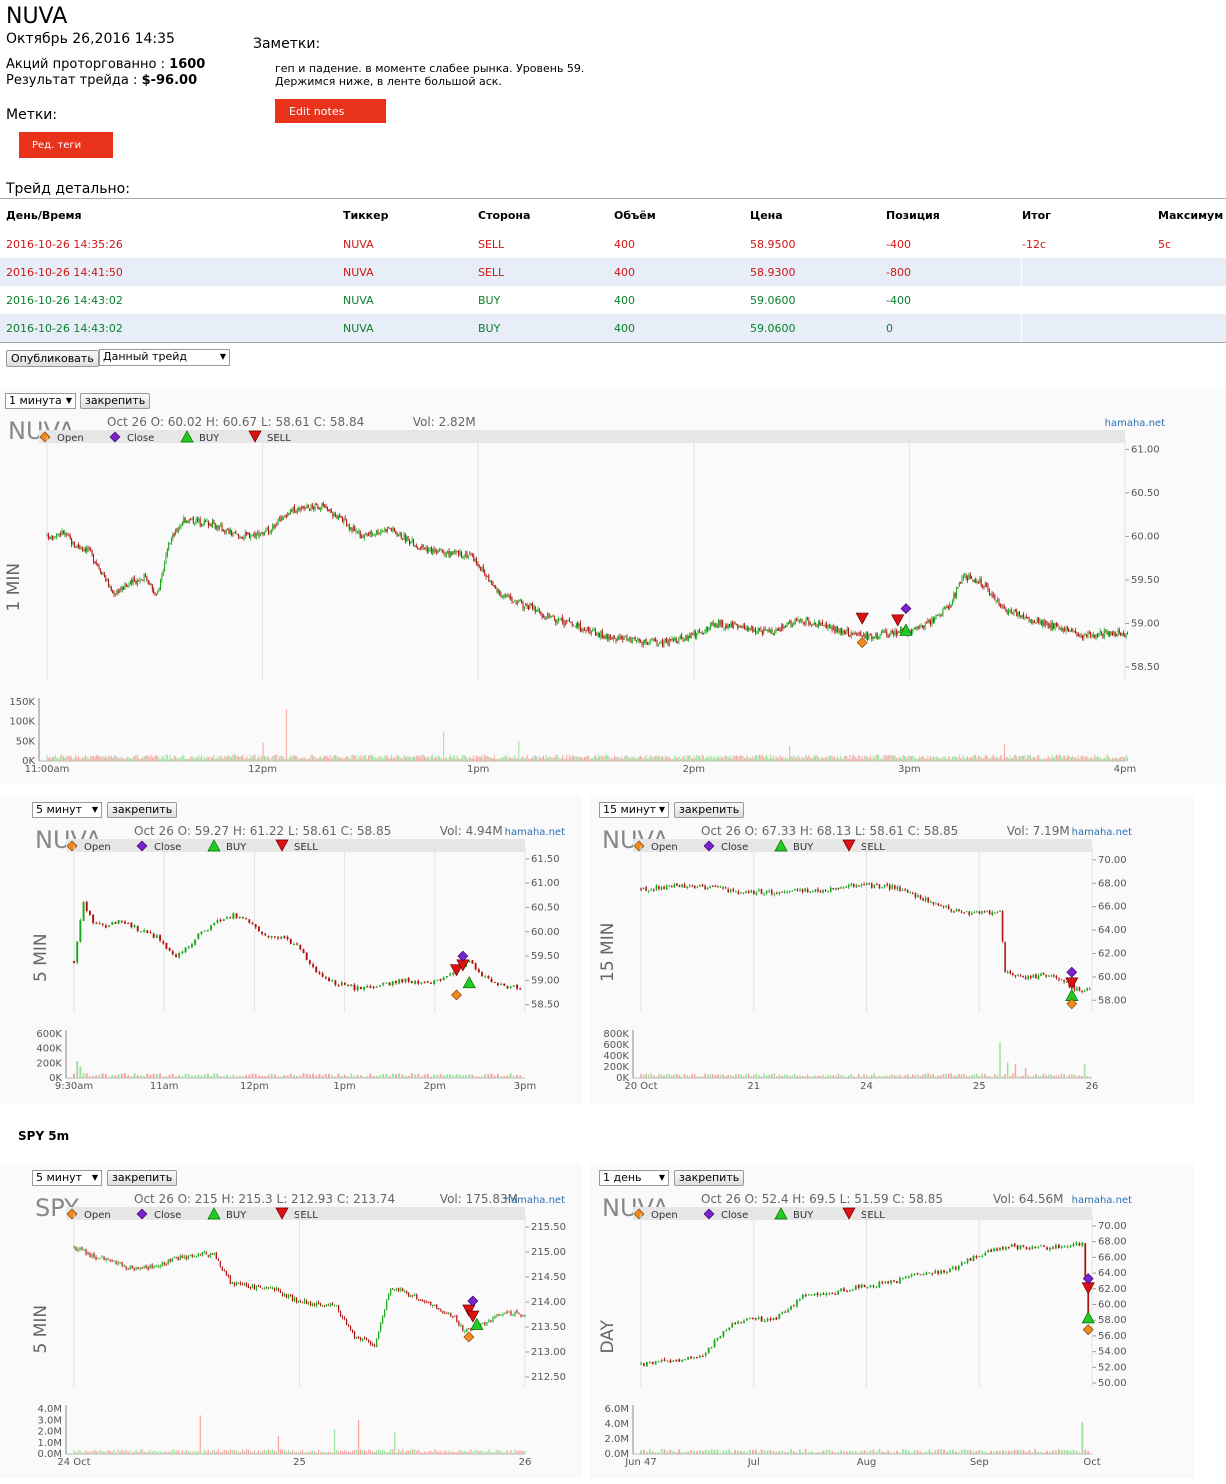 This screenshot has height=1484, width=1226. What do you see at coordinates (634, 810) in the screenshot?
I see `interval-select: 15 минут ▼` at bounding box center [634, 810].